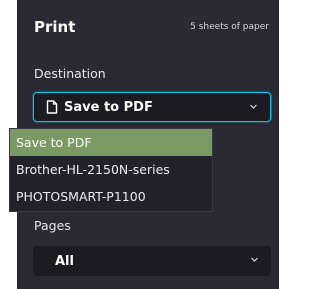  What do you see at coordinates (229, 27) in the screenshot?
I see `sheet-count: 5 sheets of paper` at bounding box center [229, 27].